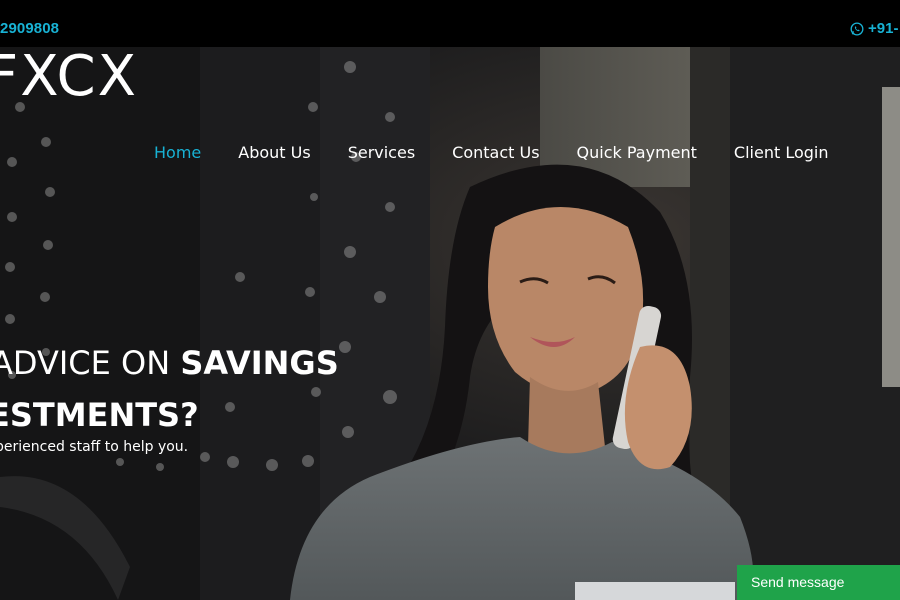 The height and width of the screenshot is (600, 900). What do you see at coordinates (637, 152) in the screenshot?
I see `nav-item-quick-payment: Quick Payment` at bounding box center [637, 152].